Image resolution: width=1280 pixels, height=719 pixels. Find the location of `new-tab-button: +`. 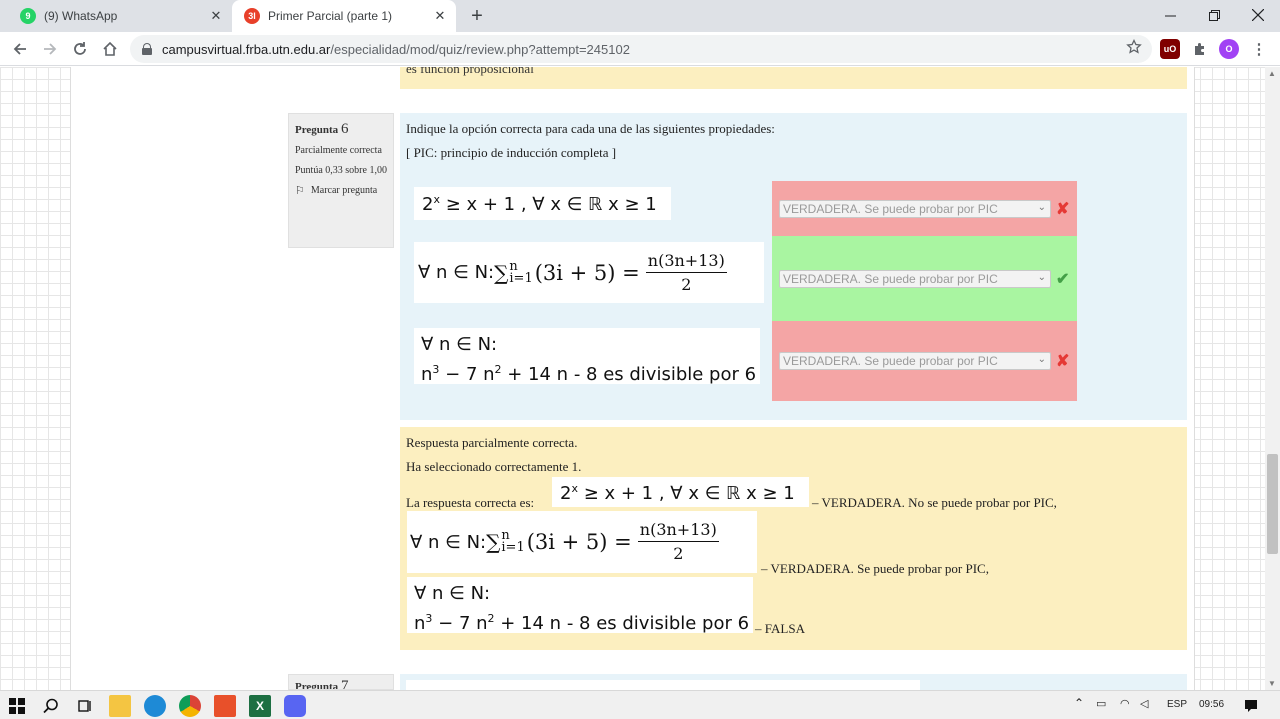

new-tab-button: + is located at coordinates (477, 16).